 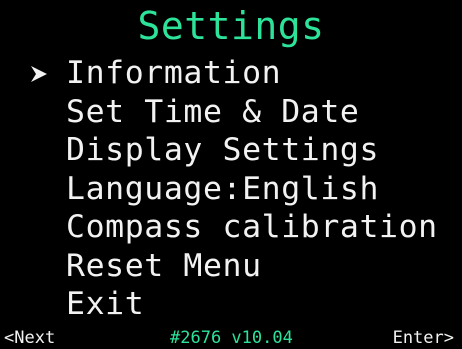 I want to click on next-softkey-button: <Next, so click(x=29, y=338).